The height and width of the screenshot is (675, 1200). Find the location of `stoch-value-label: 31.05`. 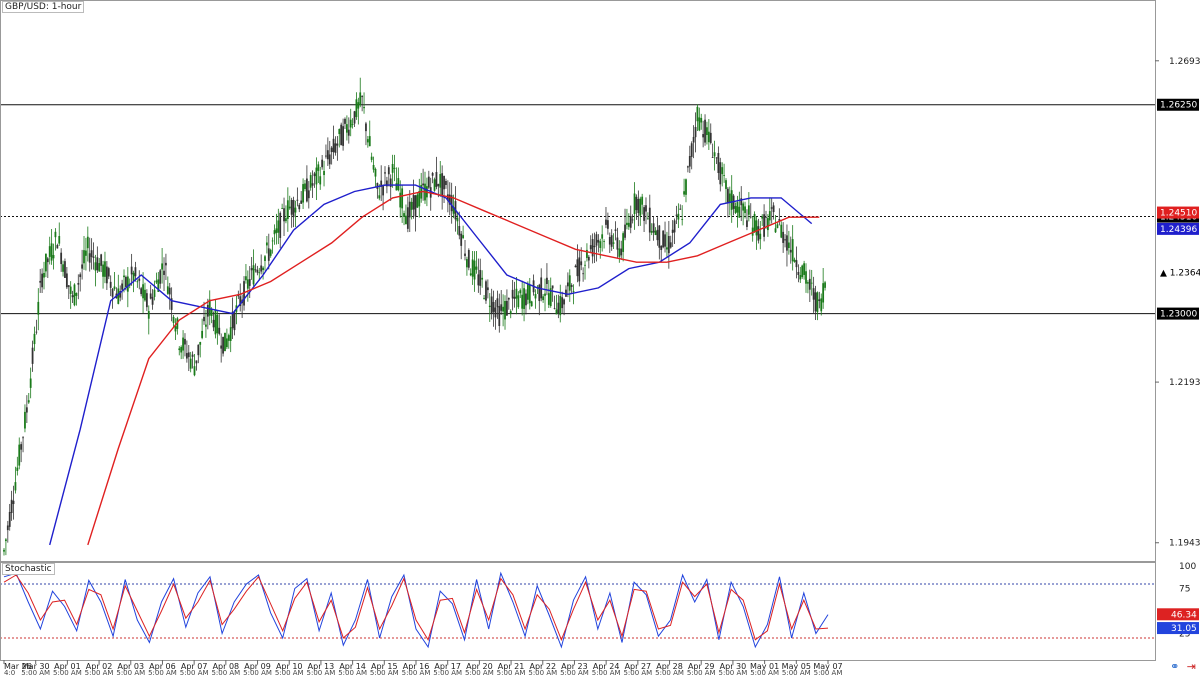

stoch-value-label: 31.05 is located at coordinates (1184, 629).